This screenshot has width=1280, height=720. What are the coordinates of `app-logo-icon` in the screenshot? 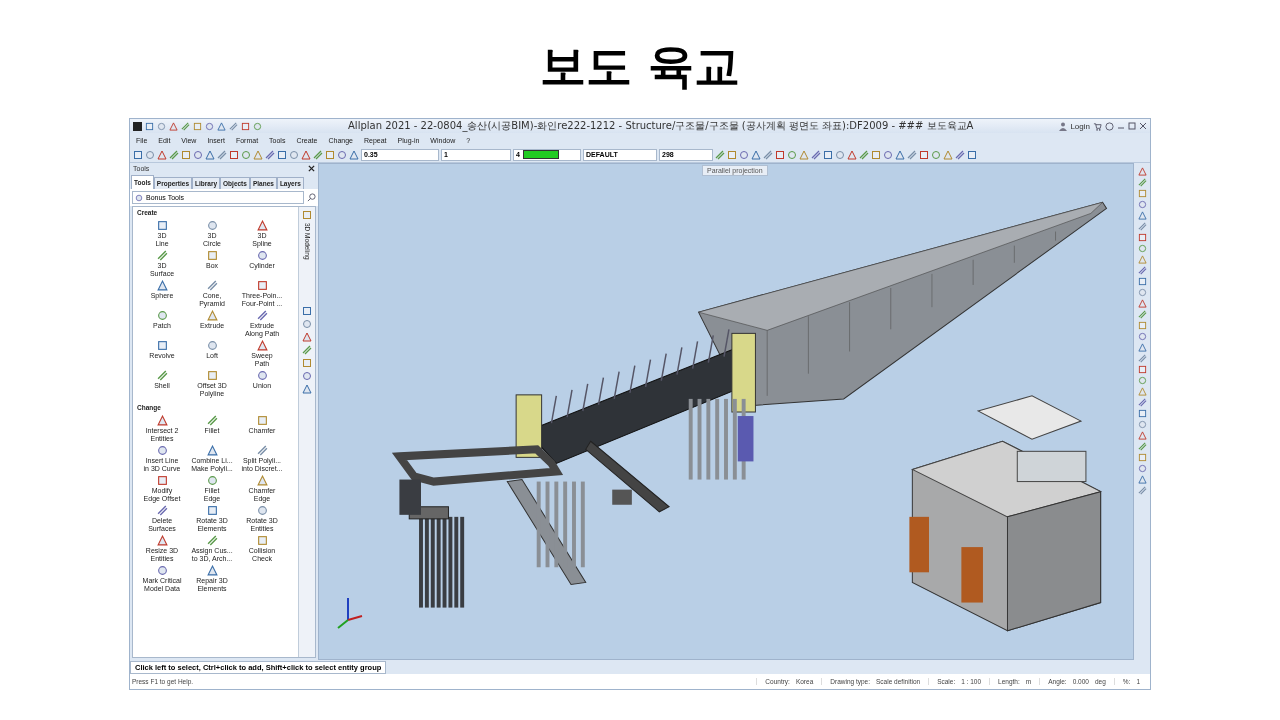 It's located at (137, 126).